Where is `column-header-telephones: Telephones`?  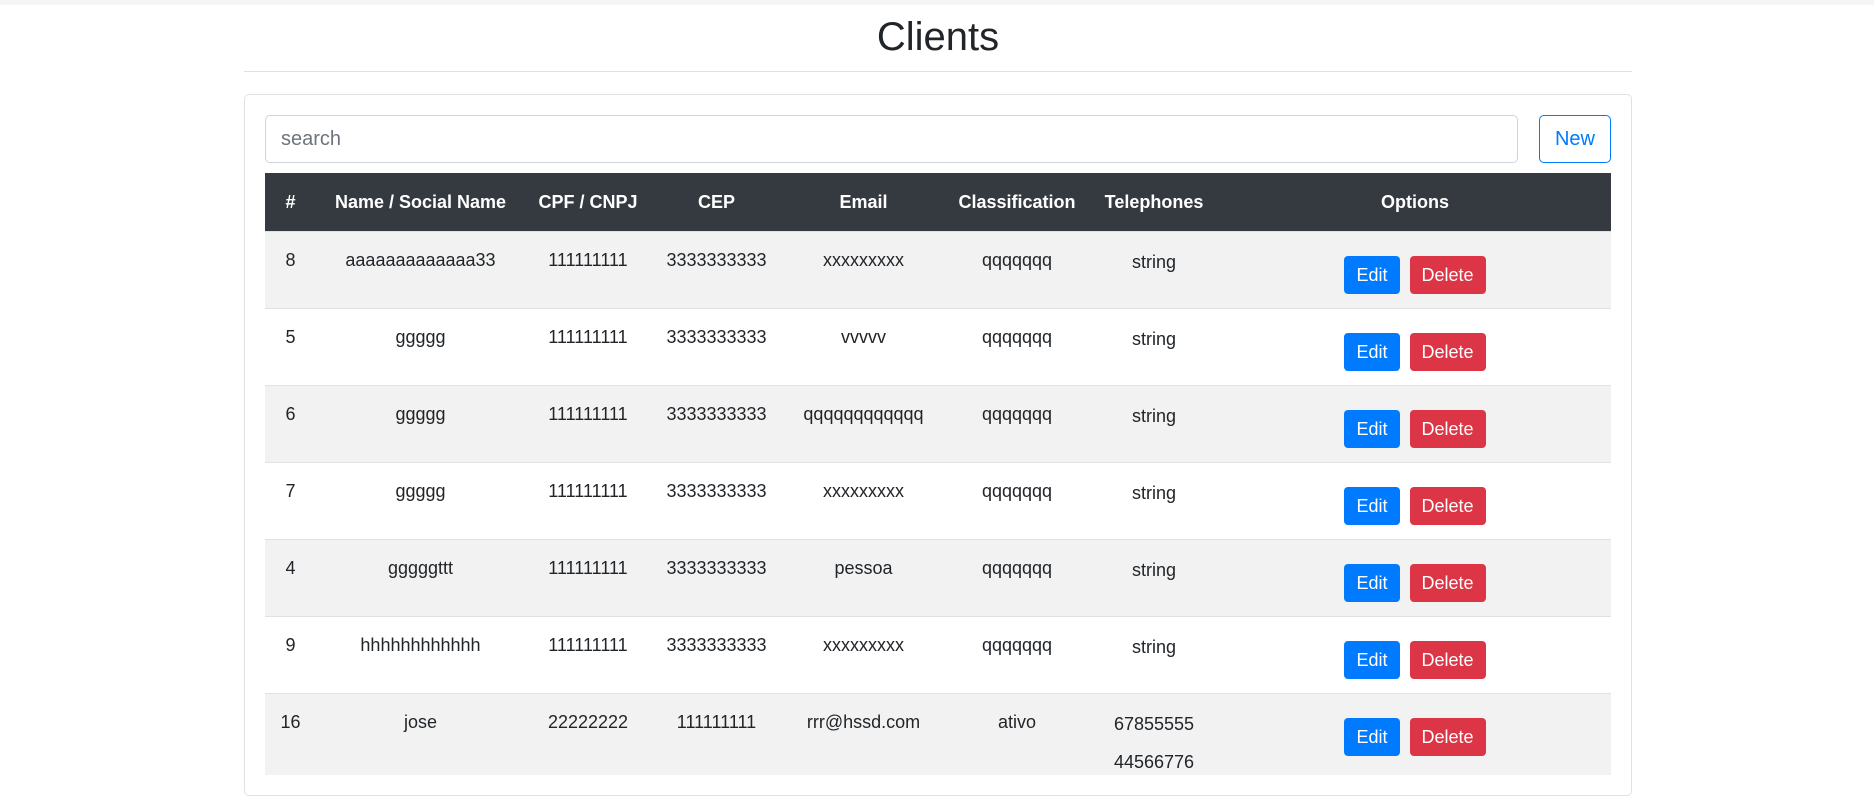 column-header-telephones: Telephones is located at coordinates (1154, 202).